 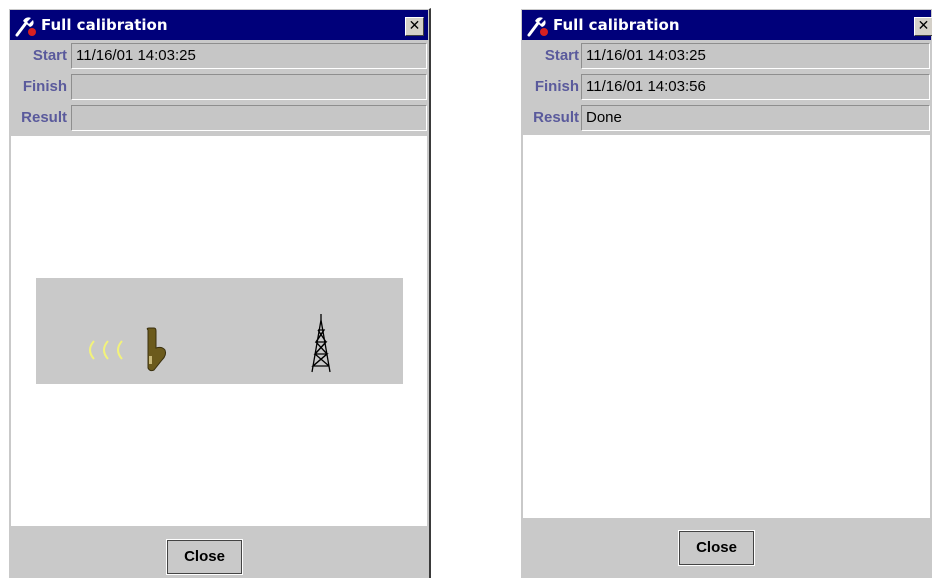 I want to click on result-field: Done, so click(x=755, y=118).